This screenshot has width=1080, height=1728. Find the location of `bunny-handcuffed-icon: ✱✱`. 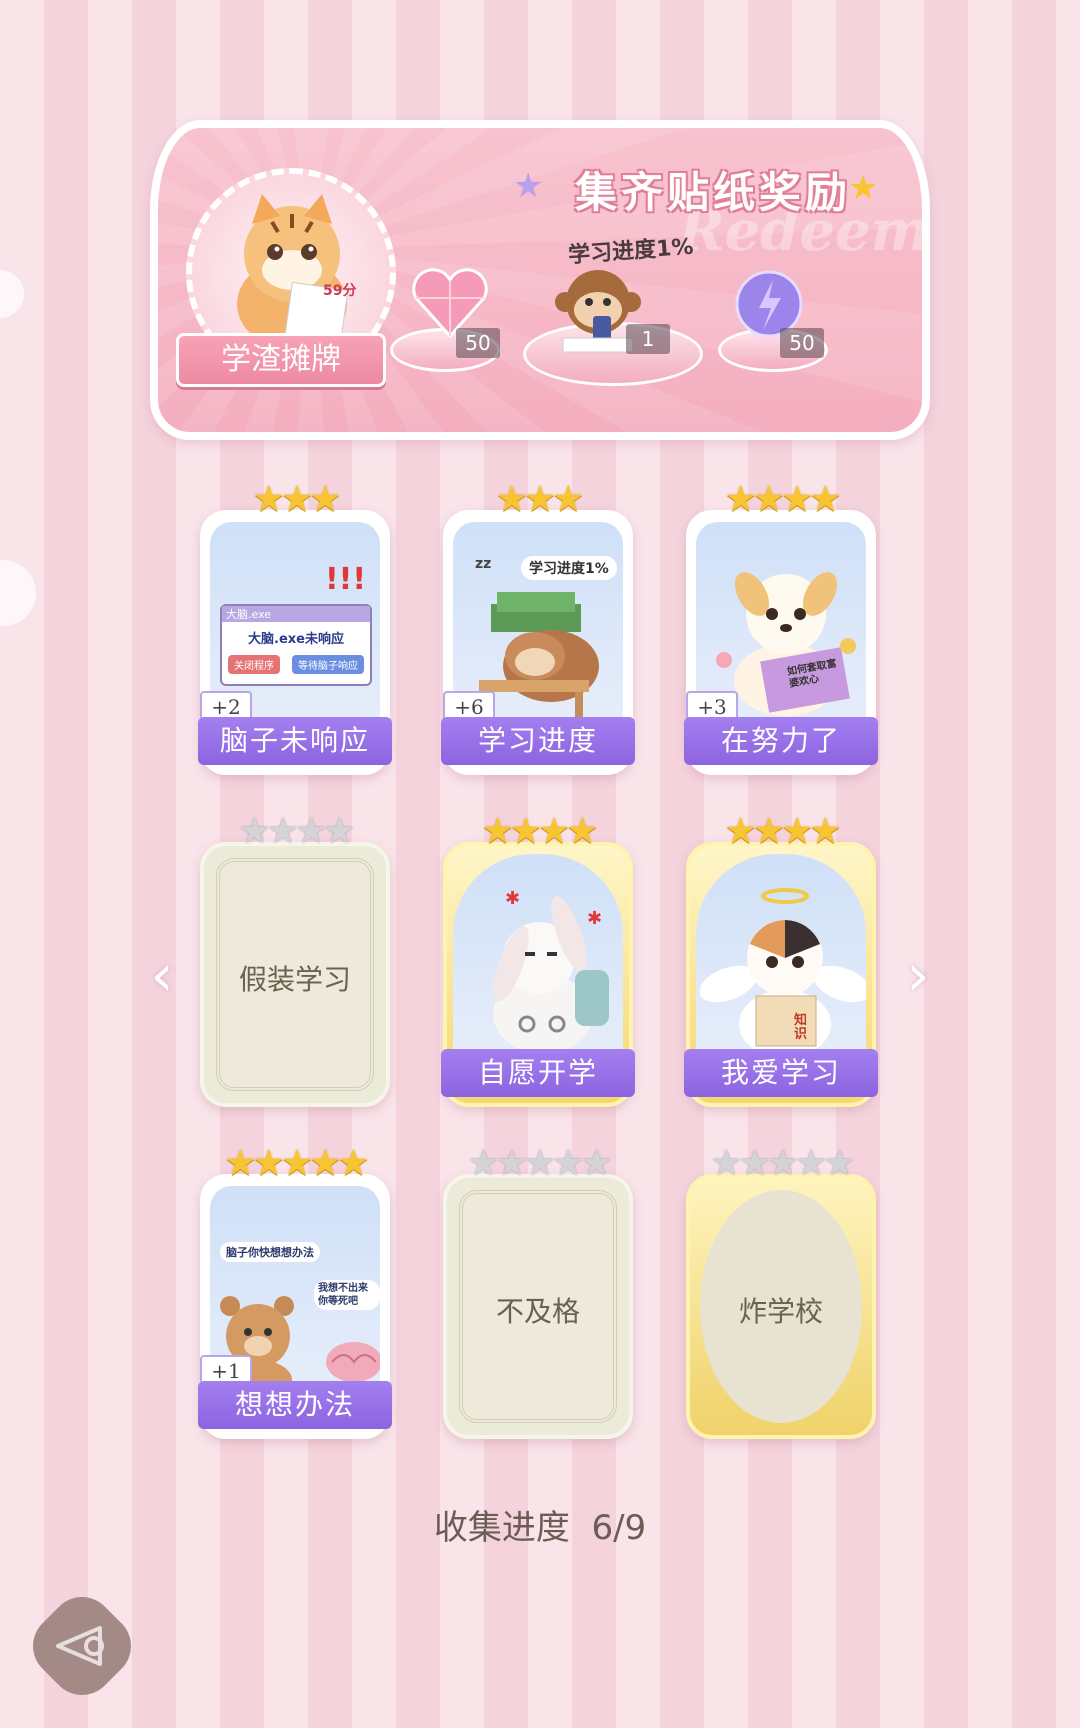

bunny-handcuffed-icon: ✱✱ is located at coordinates (551, 971).